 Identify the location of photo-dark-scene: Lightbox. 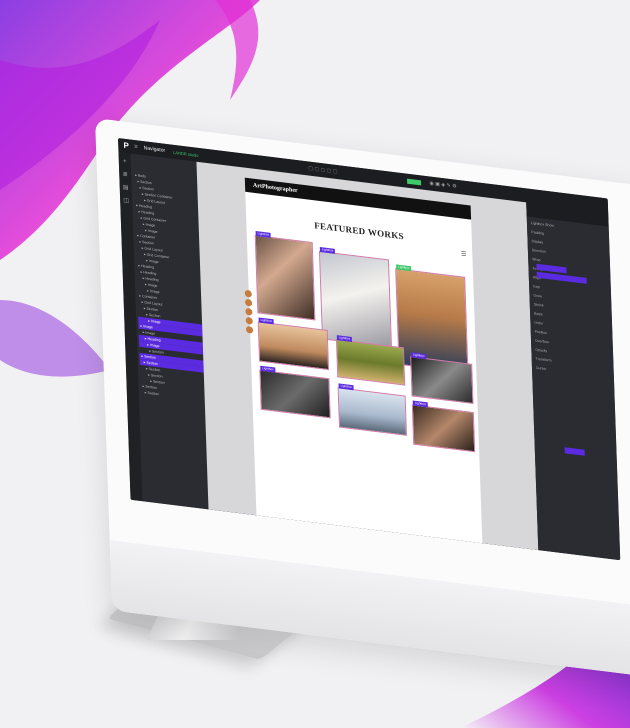
(295, 392).